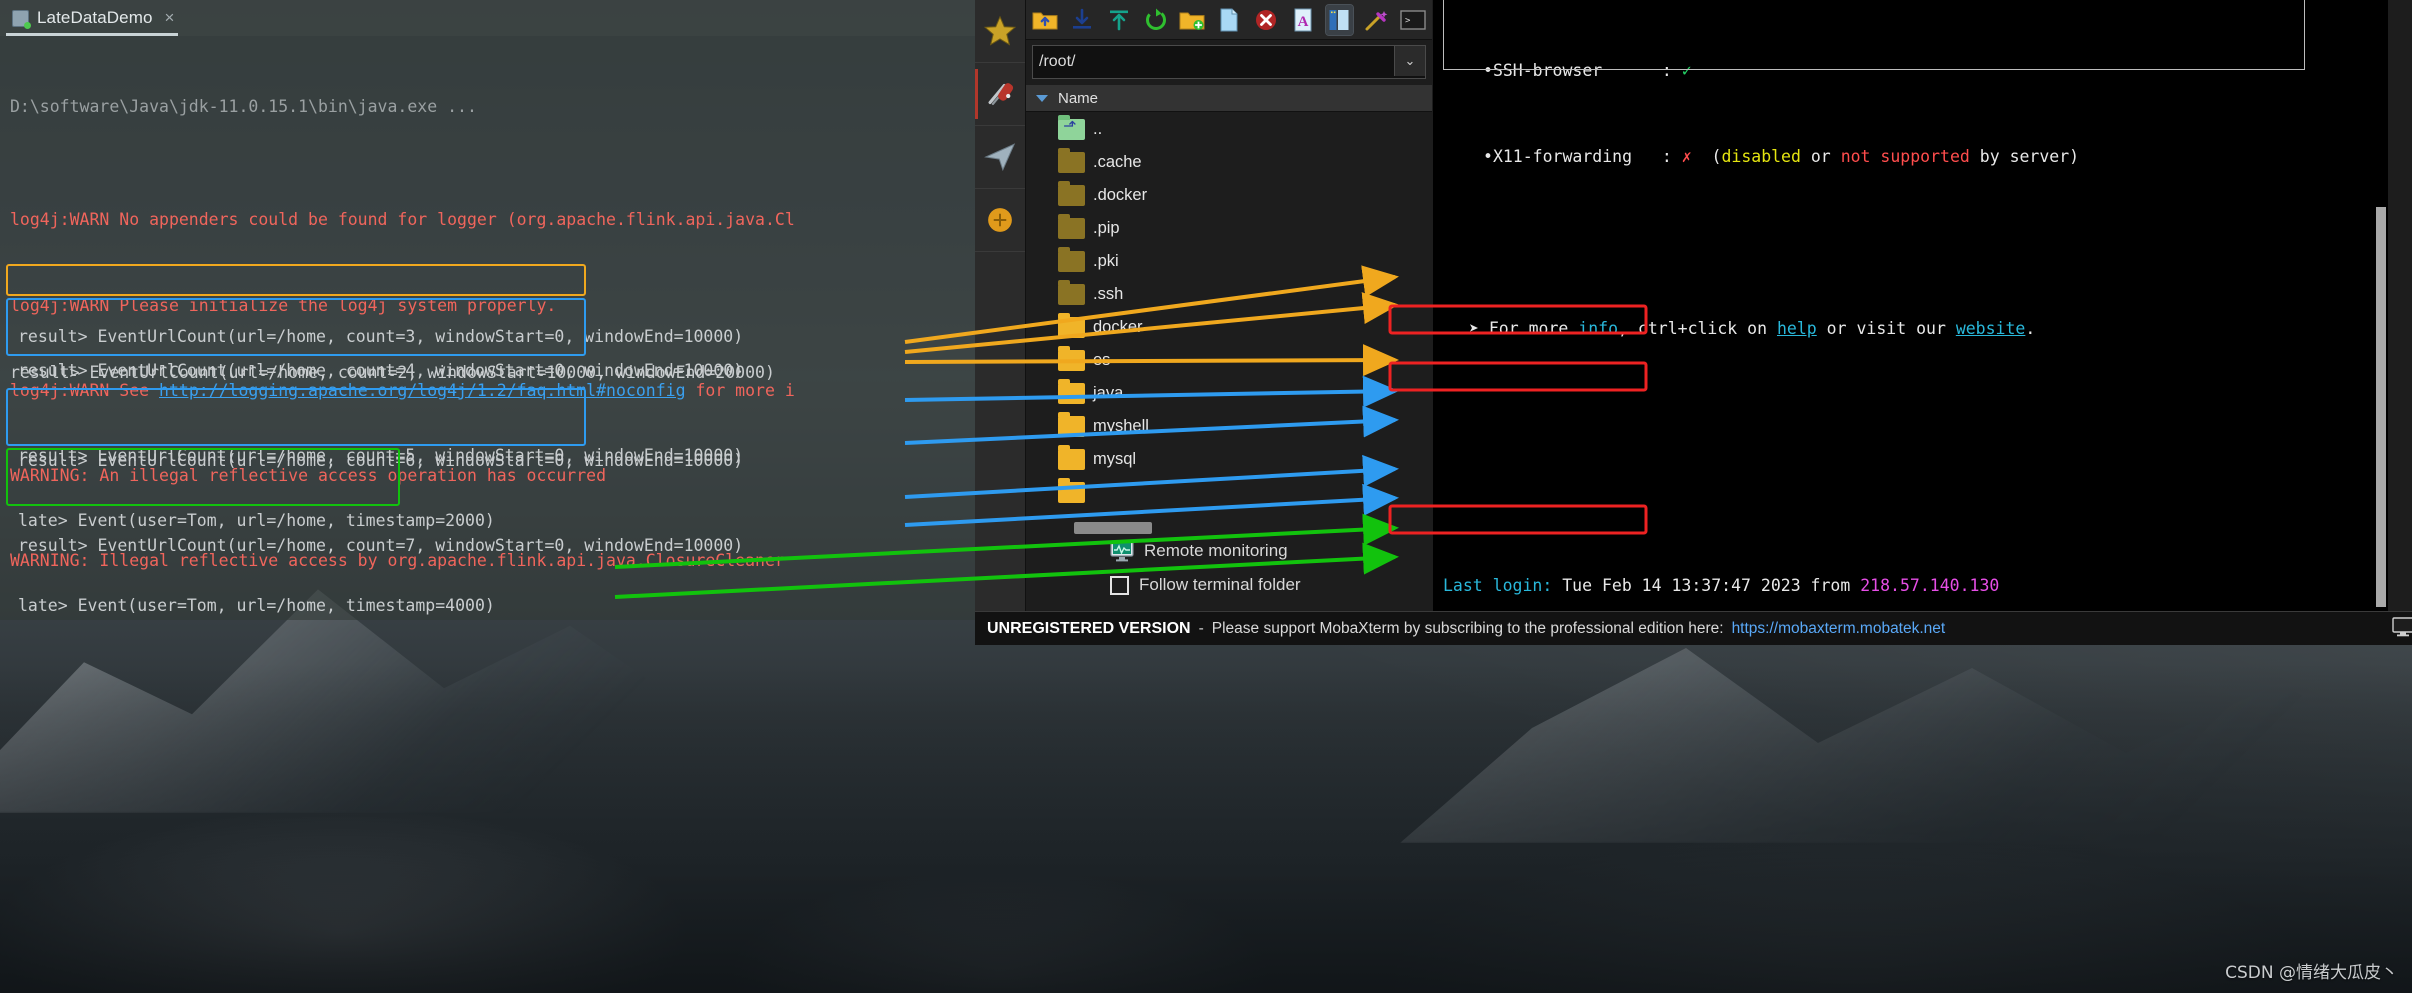  What do you see at coordinates (21, 19) in the screenshot?
I see `run-configuration-icon` at bounding box center [21, 19].